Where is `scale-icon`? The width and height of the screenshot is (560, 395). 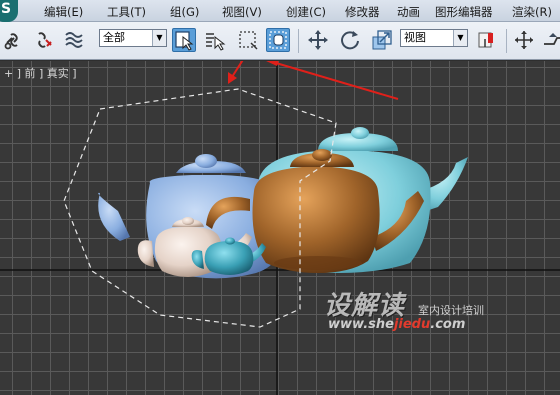 scale-icon is located at coordinates (382, 40).